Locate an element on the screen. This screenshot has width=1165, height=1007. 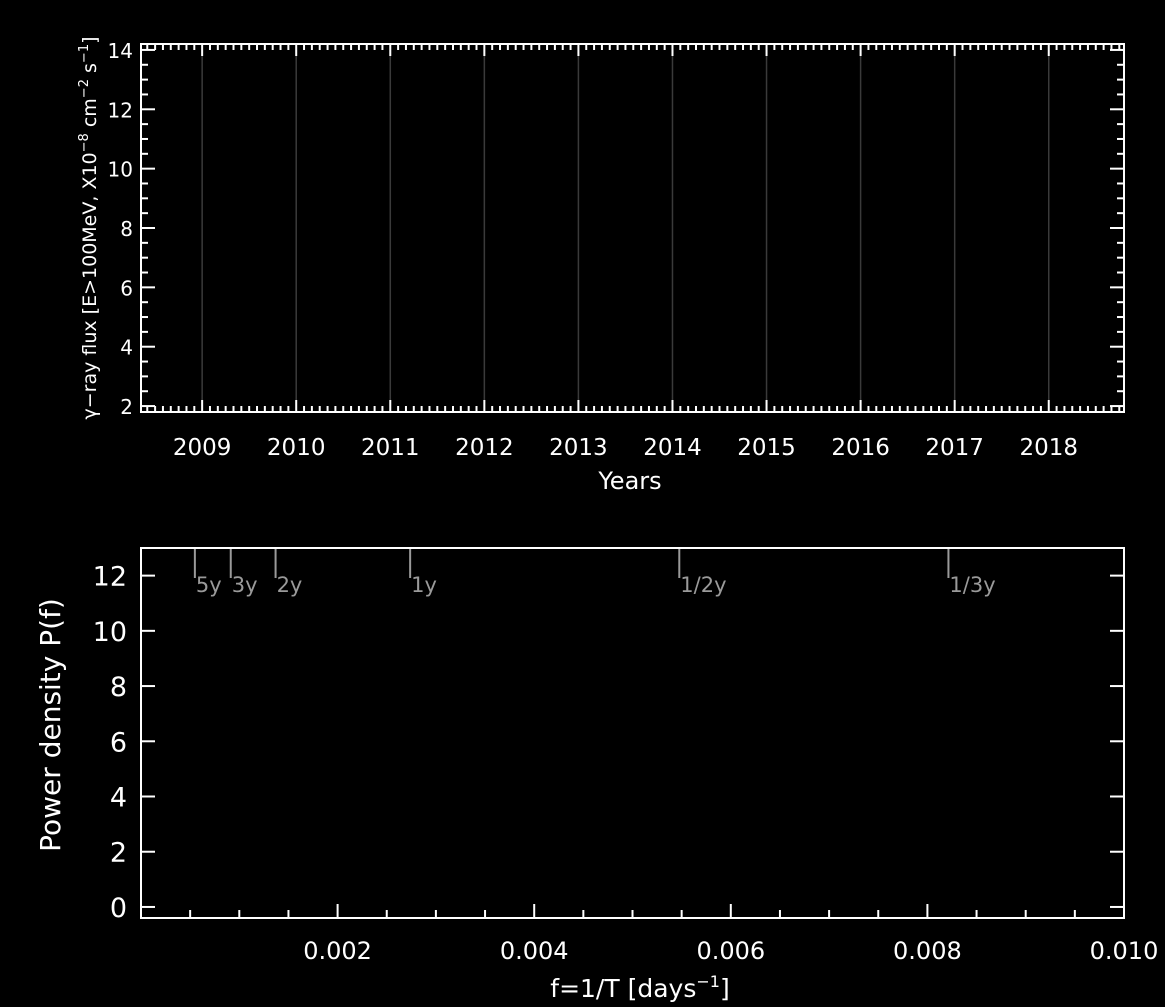
power-y-tick-label: 8 is located at coordinates (118, 687).